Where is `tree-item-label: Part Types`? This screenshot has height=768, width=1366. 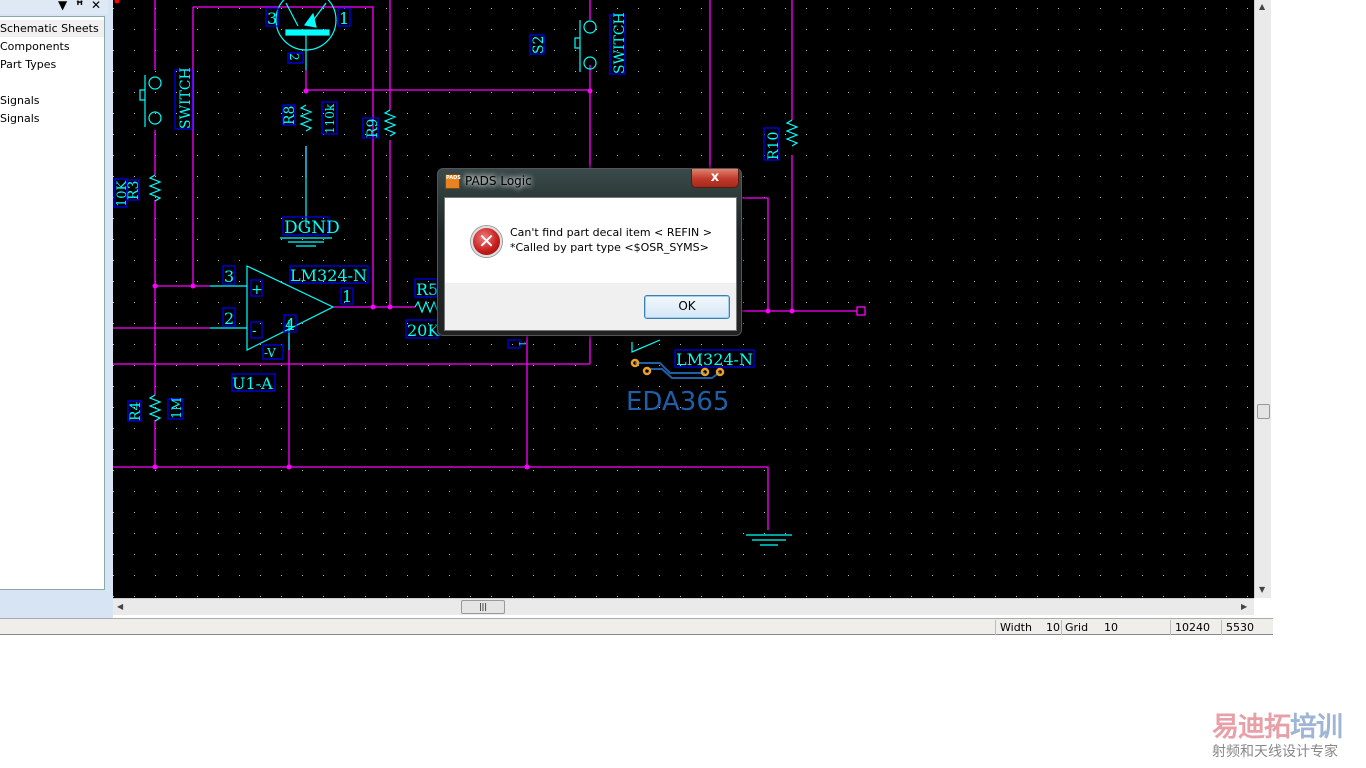 tree-item-label: Part Types is located at coordinates (28, 64).